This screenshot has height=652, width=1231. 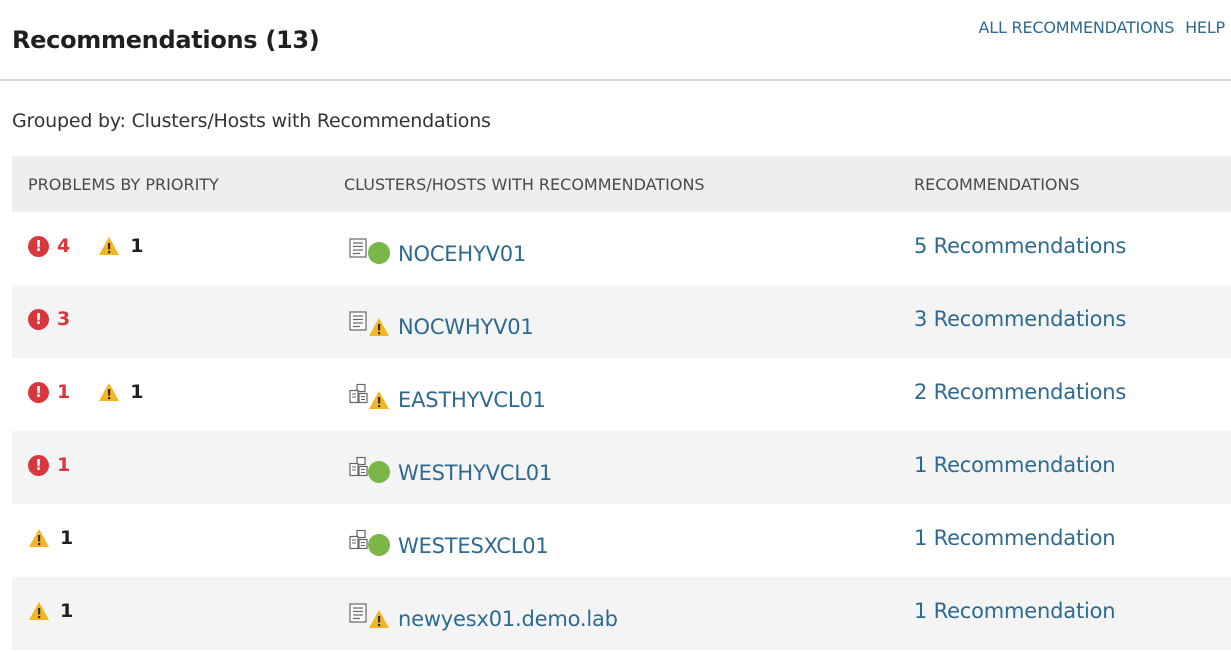 I want to click on table-row: ! 4 1 NOCEHYV01 5 Recommendations, so click(x=621, y=248).